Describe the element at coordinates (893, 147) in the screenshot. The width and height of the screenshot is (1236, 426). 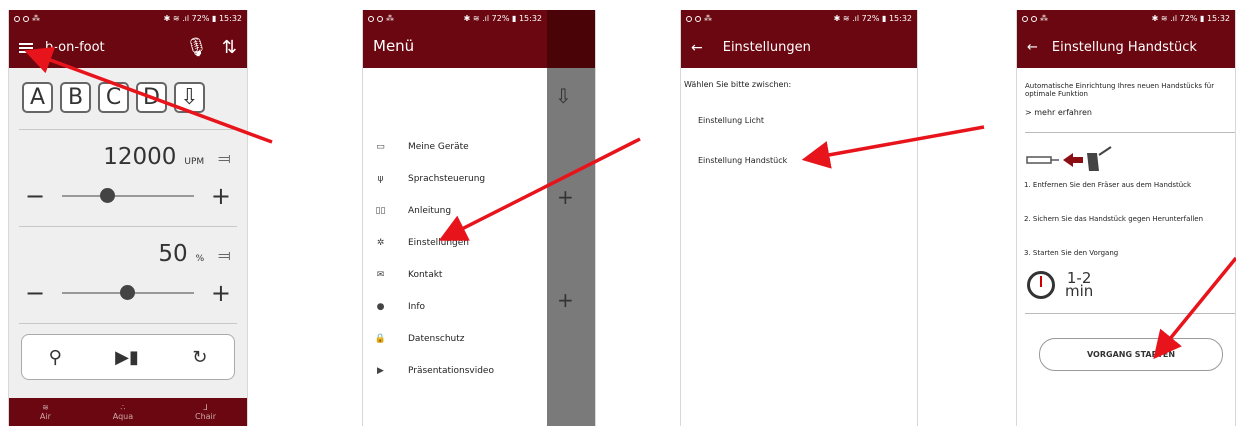
I see `arrow-to-handstueck` at that location.